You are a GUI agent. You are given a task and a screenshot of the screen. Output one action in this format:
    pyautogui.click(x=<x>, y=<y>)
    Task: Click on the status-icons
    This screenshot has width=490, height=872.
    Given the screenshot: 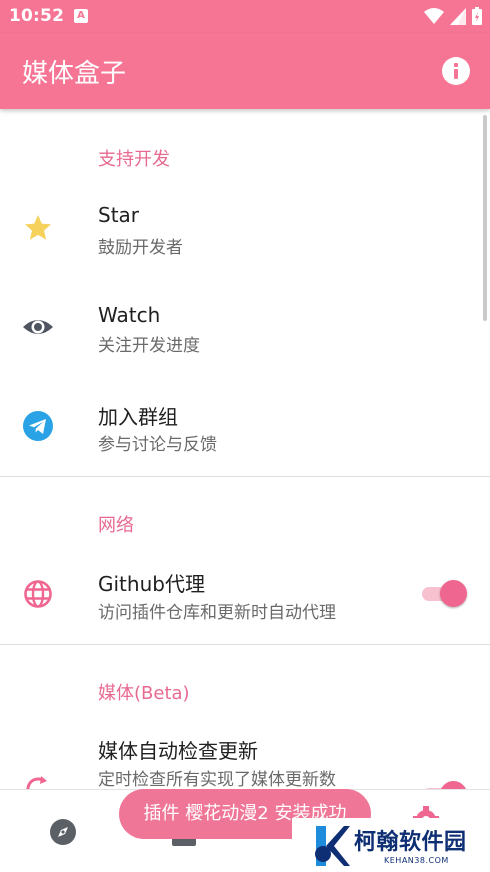 What is the action you would take?
    pyautogui.click(x=453, y=16)
    